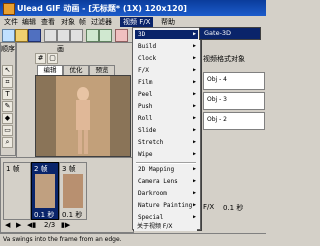 This screenshot has width=320, height=246. Describe the element at coordinates (50, 225) in the screenshot. I see `page-indicator: 2/3` at that location.